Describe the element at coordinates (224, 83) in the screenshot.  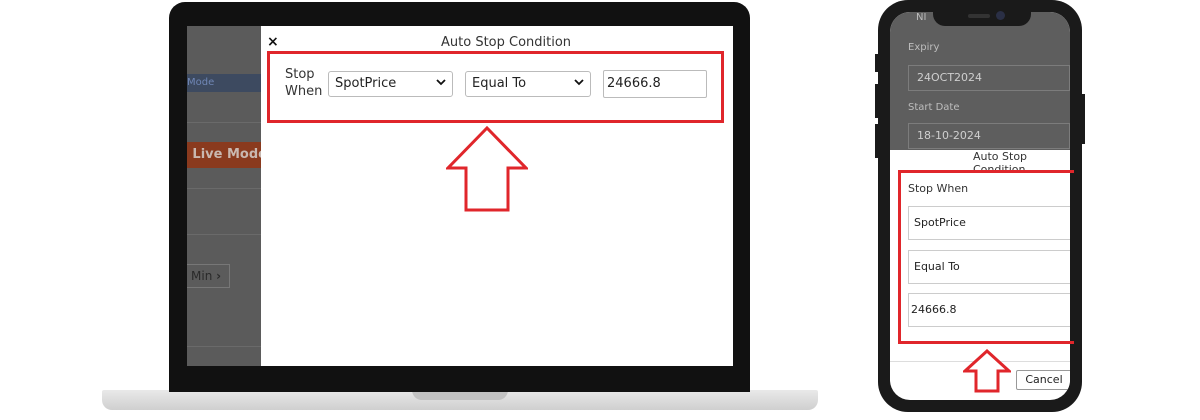
I see `background-mode-bar: Mode` at that location.